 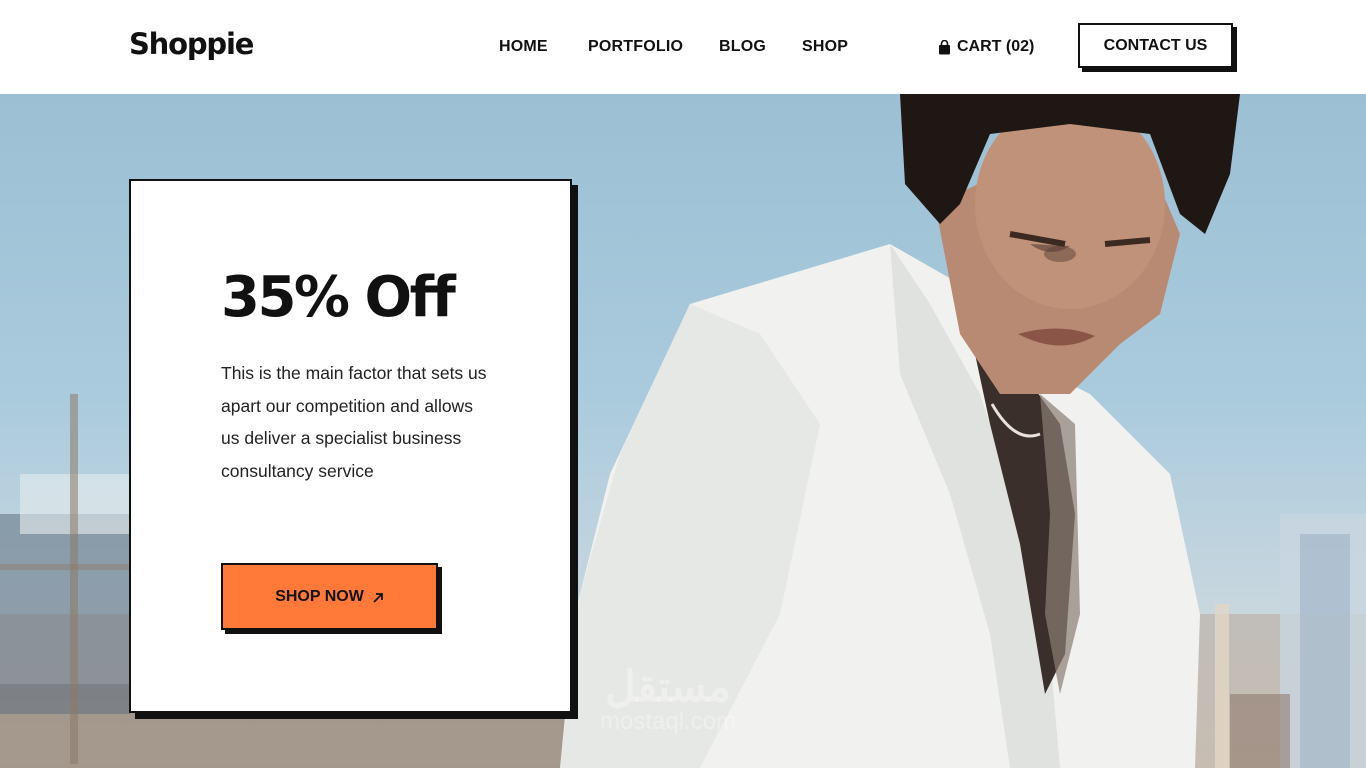 What do you see at coordinates (944, 47) in the screenshot?
I see `shopping-bag-icon` at bounding box center [944, 47].